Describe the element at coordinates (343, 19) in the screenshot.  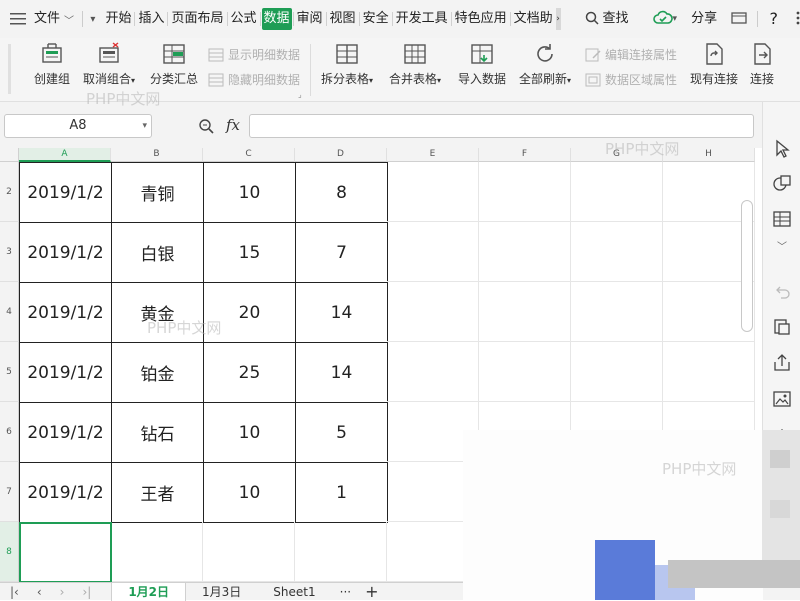
I see `menu-tab: 视图` at that location.